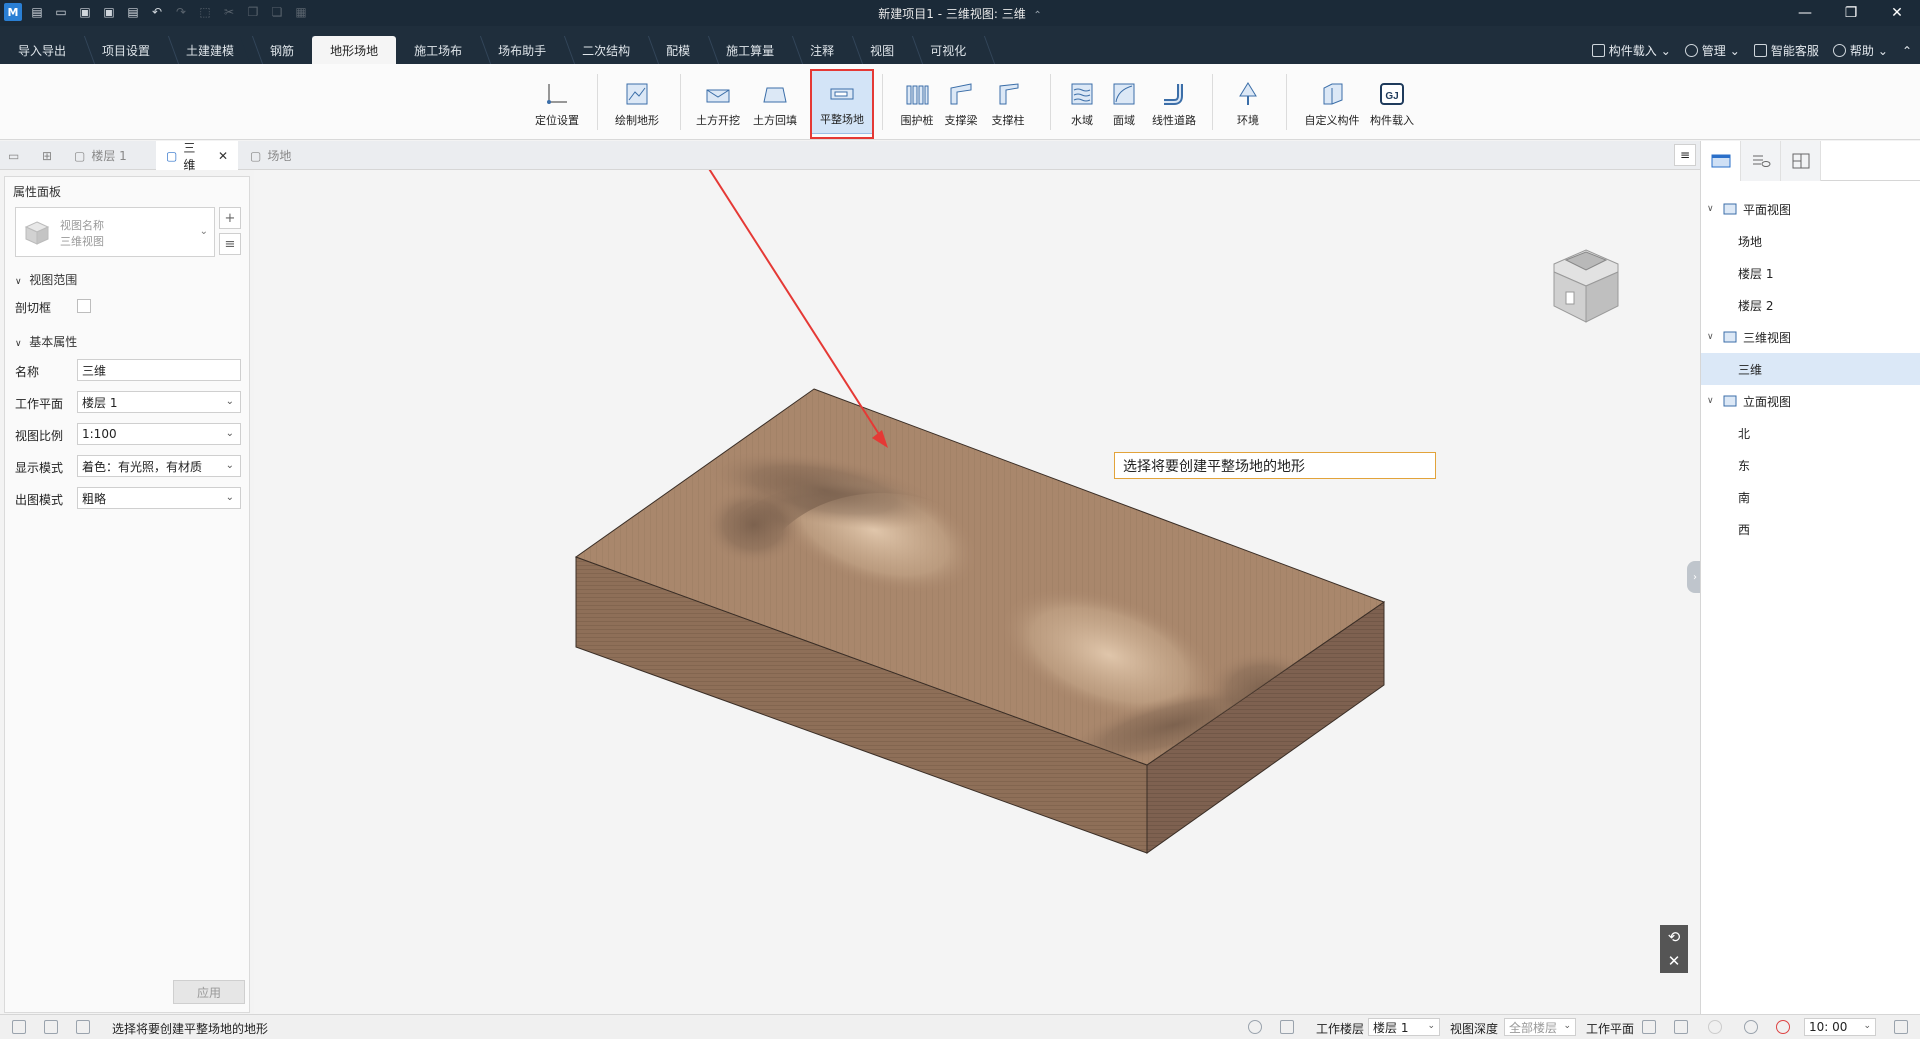 This screenshot has width=1920, height=1039. I want to click on close-window-icon: ✕, so click(1897, 13).